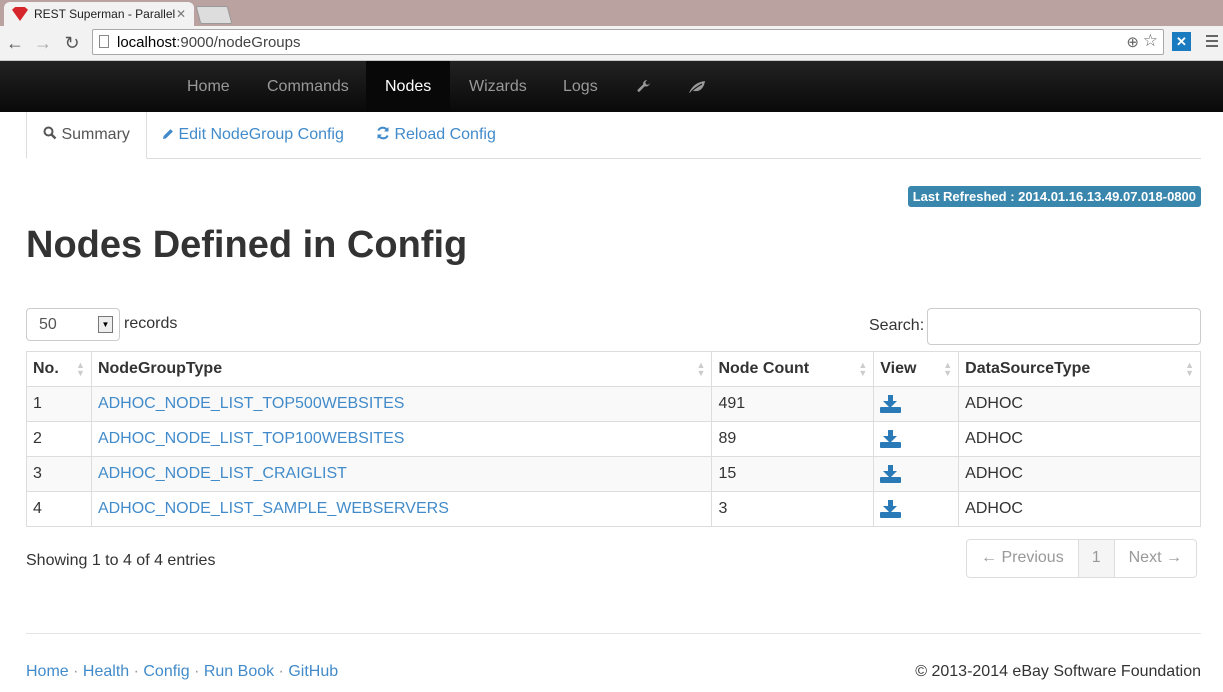 This screenshot has width=1223, height=692. I want to click on dropdown-arrow-icon: ▼, so click(105, 324).